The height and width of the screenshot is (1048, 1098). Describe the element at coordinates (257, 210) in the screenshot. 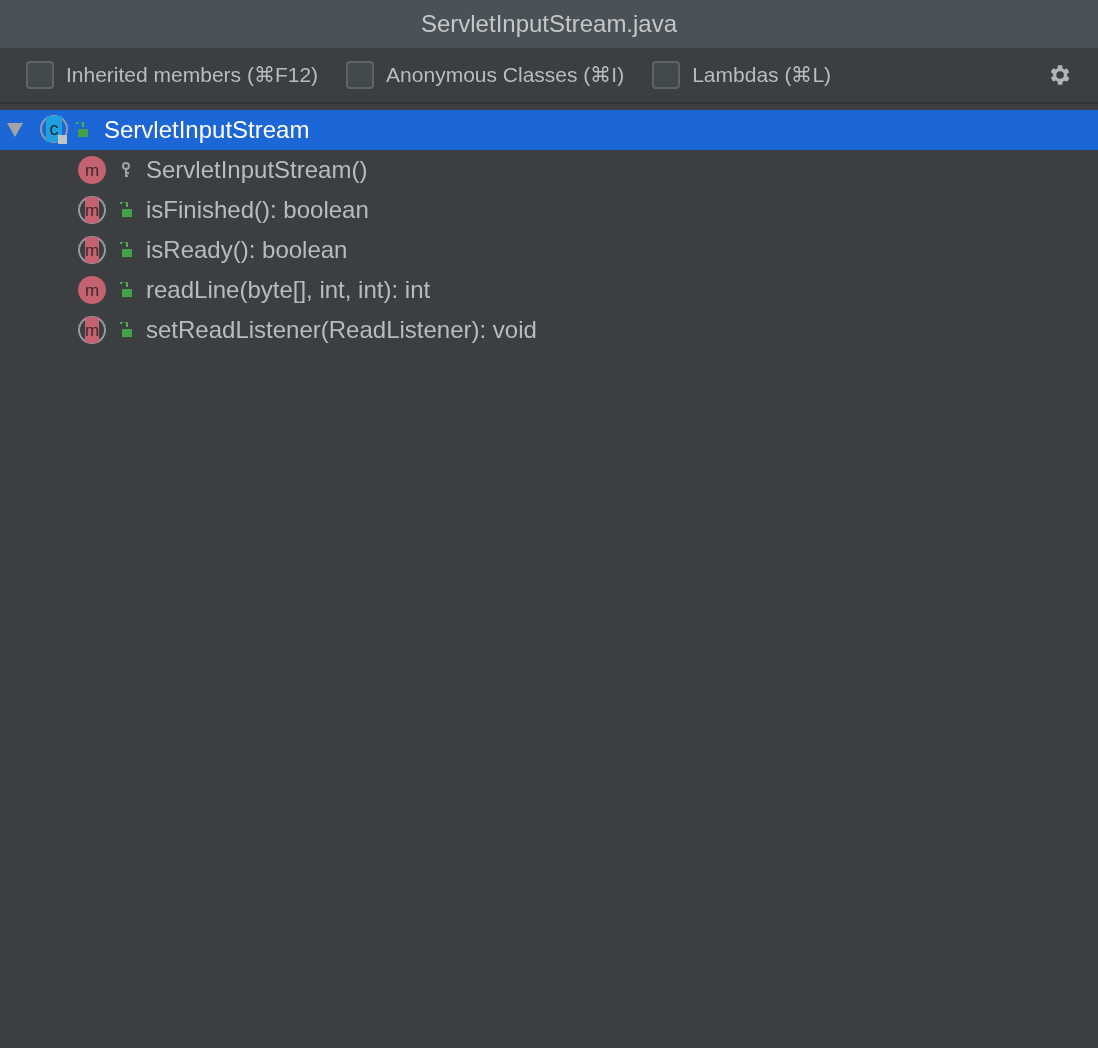

I see `method-signature: isFinished(): boolean` at that location.